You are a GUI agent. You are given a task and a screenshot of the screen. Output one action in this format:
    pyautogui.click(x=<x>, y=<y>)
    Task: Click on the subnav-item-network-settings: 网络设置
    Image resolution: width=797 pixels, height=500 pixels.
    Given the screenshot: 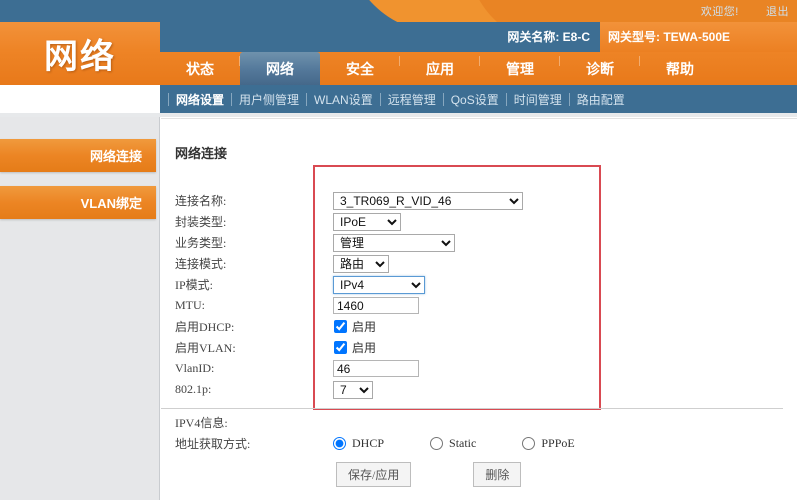 What is the action you would take?
    pyautogui.click(x=200, y=99)
    